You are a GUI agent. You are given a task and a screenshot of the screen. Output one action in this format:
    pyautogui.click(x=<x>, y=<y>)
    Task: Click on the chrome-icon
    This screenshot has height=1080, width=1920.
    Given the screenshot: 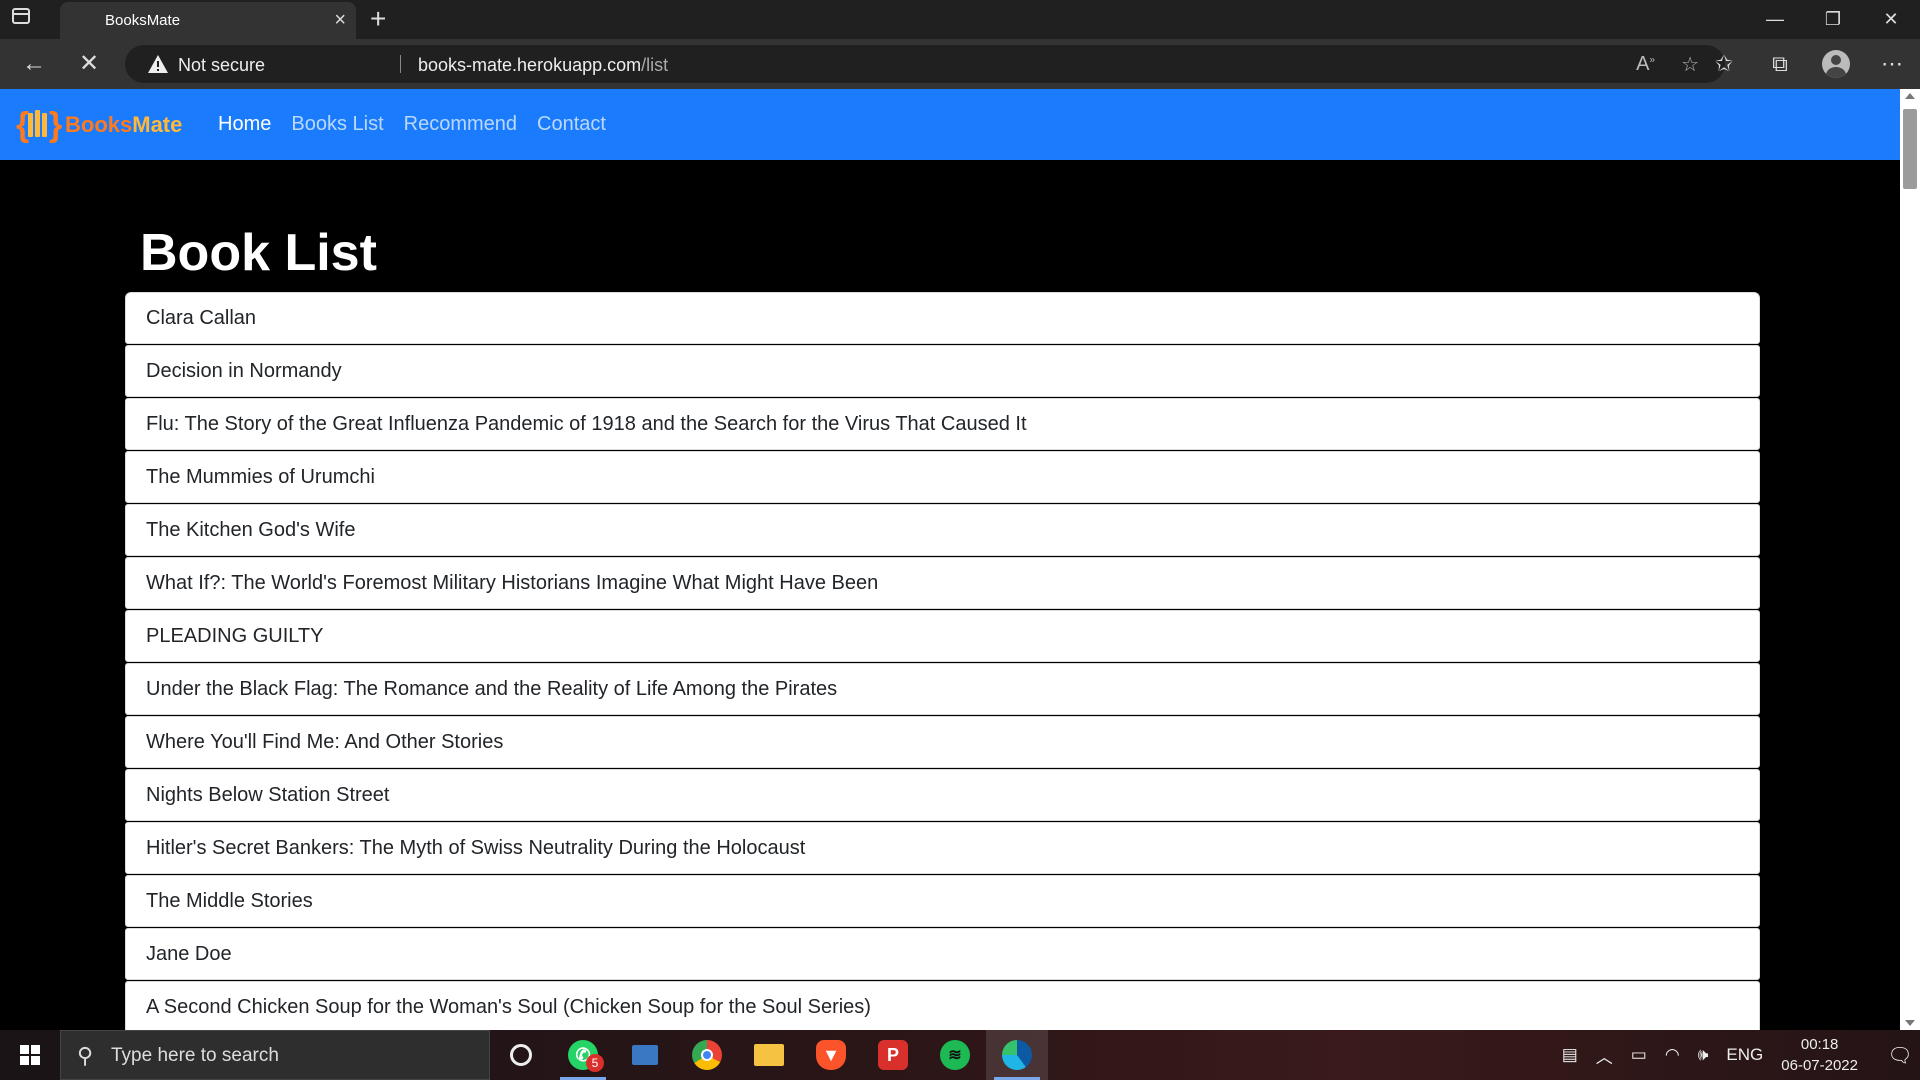 What is the action you would take?
    pyautogui.click(x=707, y=1055)
    